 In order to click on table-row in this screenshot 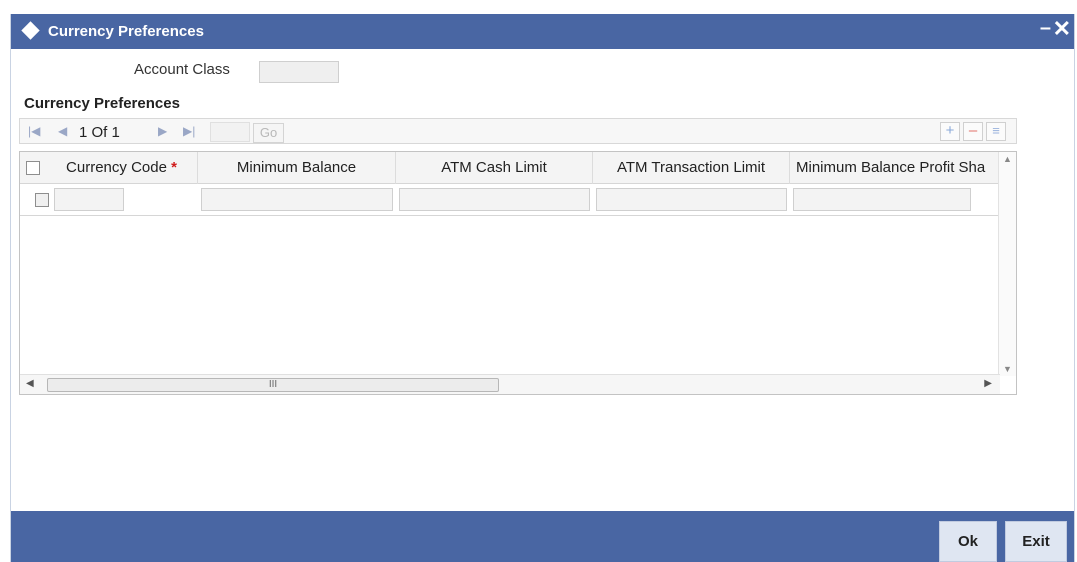, I will do `click(510, 200)`.